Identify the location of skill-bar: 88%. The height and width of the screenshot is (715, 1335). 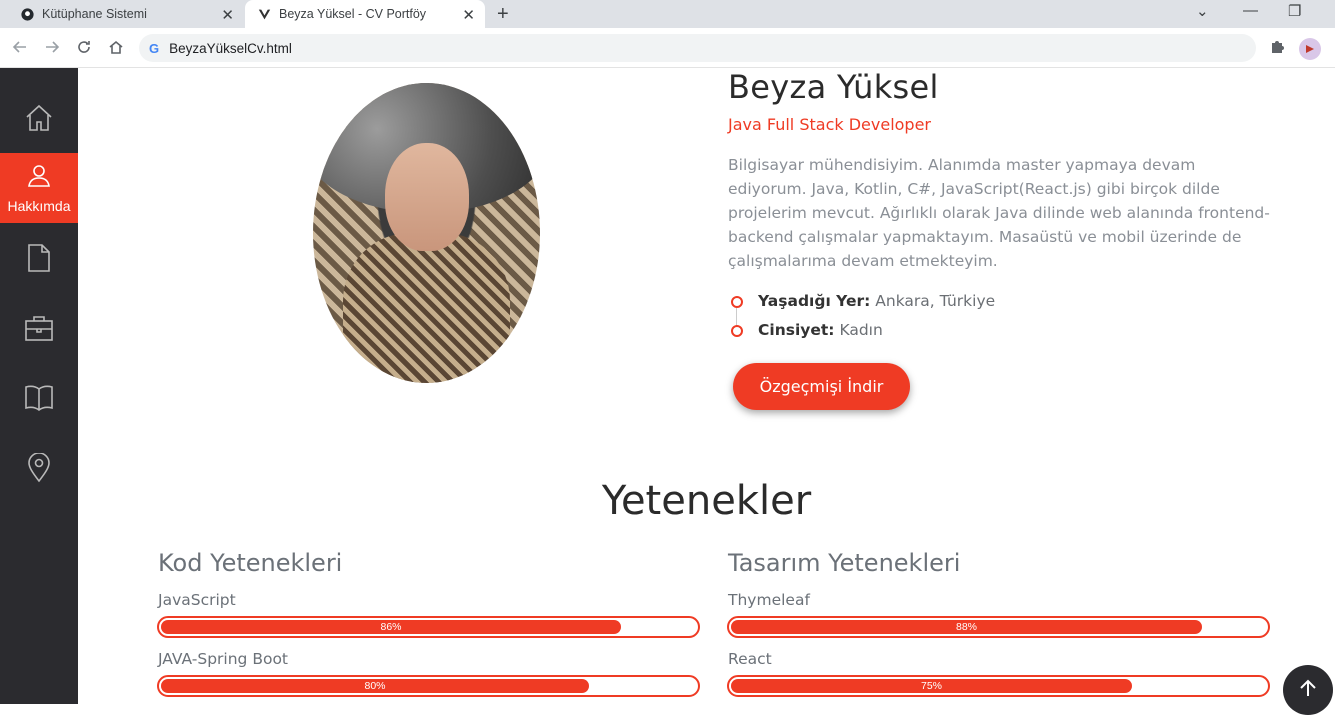
(998, 627).